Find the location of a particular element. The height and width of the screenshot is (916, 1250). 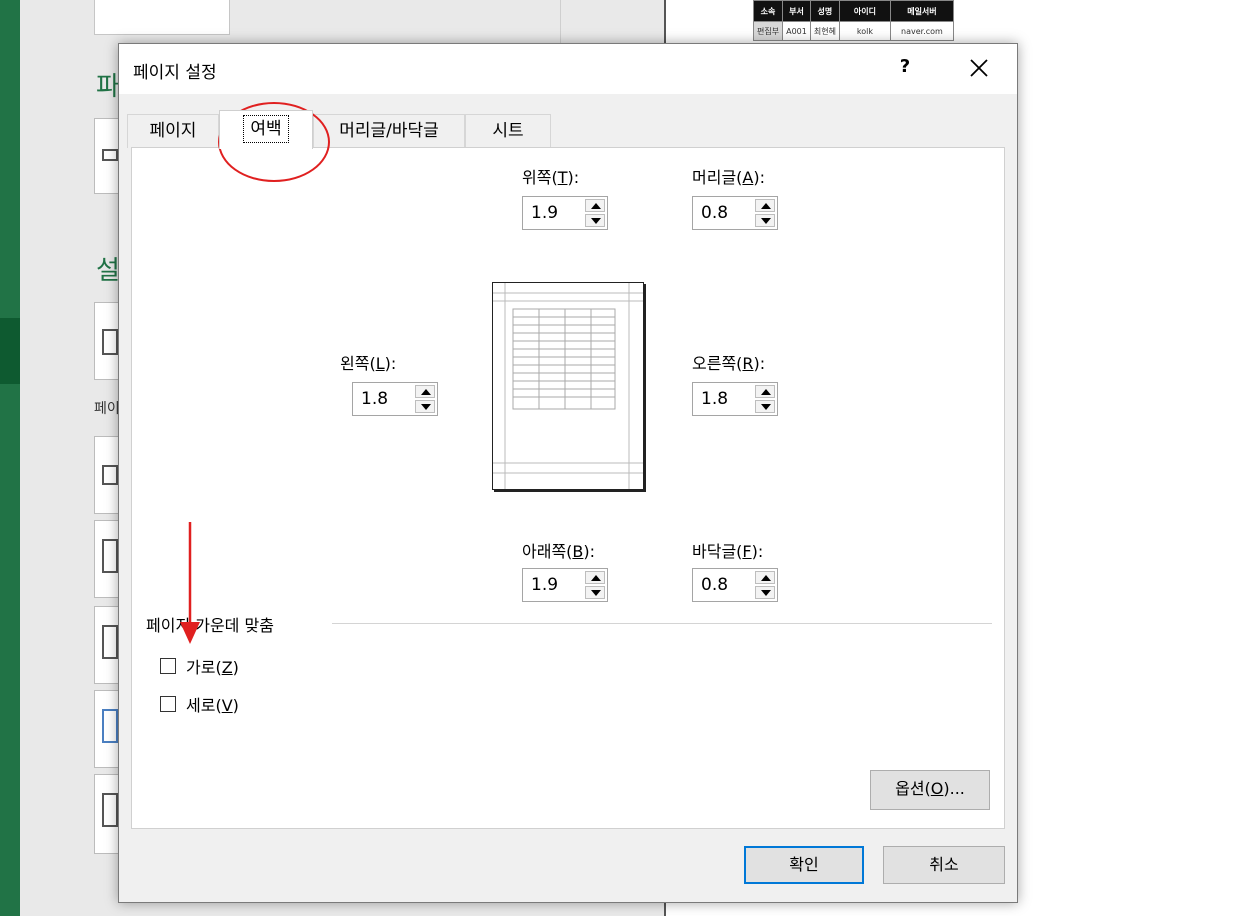

footer-margin-label: 바닥글(F): is located at coordinates (728, 551).